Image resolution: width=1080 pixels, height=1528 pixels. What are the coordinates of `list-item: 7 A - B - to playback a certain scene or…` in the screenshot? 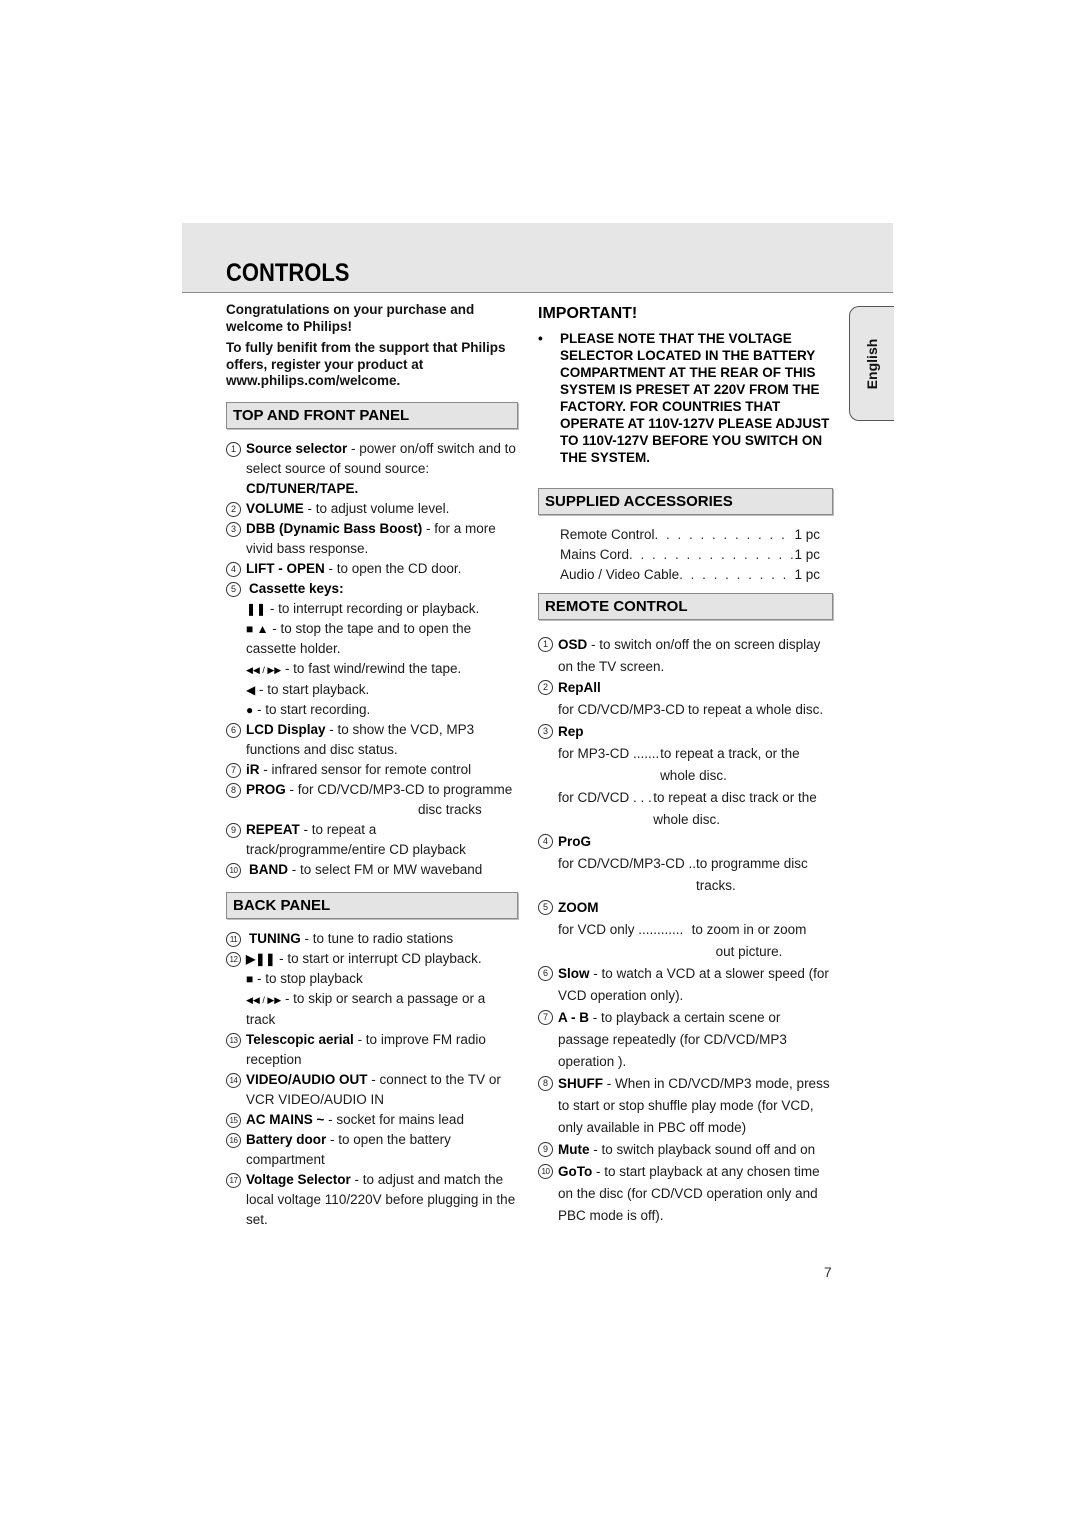 It's located at (685, 1040).